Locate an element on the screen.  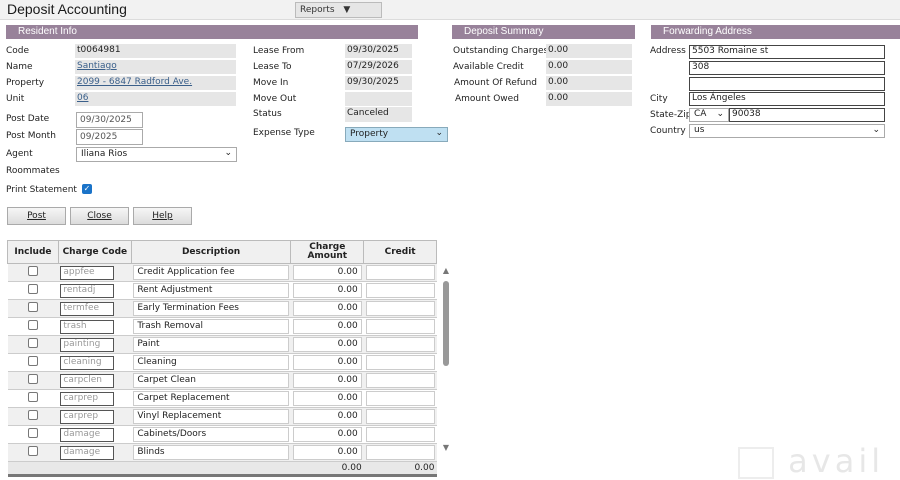
reports-menu-button: Reports ▼ is located at coordinates (338, 10).